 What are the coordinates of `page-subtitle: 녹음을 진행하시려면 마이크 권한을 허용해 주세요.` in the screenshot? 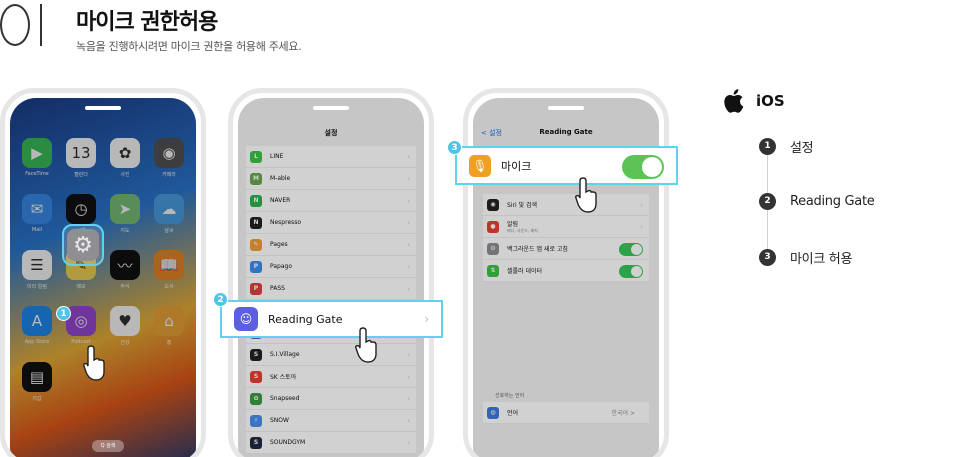 It's located at (189, 46).